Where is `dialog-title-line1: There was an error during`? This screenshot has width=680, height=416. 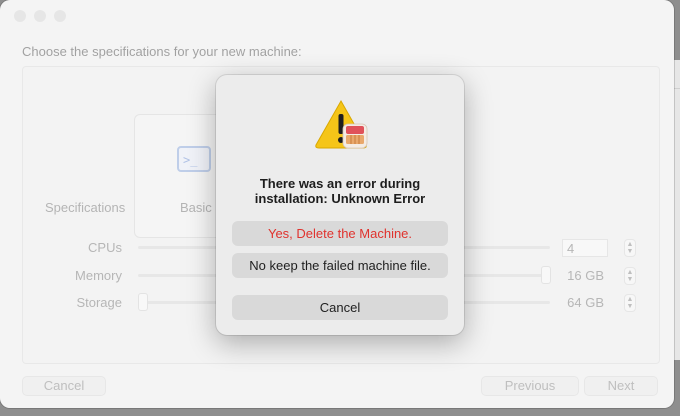 dialog-title-line1: There was an error during is located at coordinates (340, 183).